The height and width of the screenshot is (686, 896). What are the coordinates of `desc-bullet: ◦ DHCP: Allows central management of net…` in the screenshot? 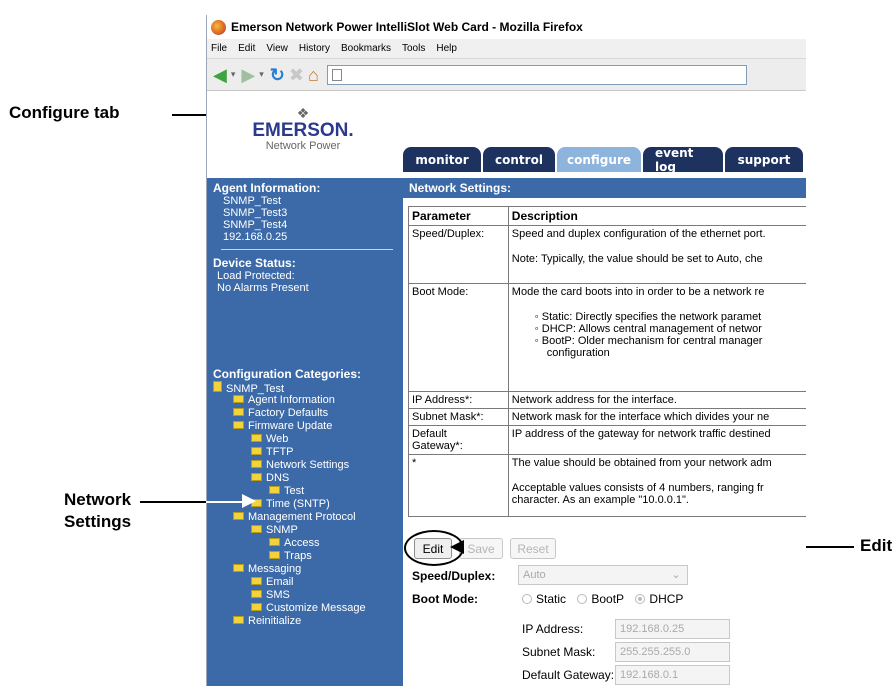 It's located at (648, 329).